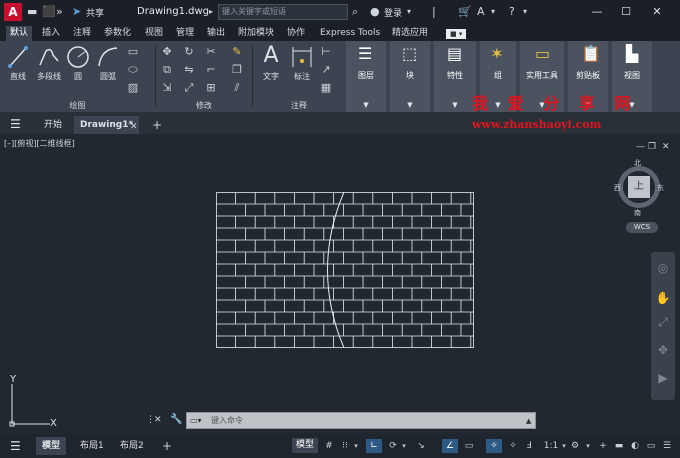 This screenshot has width=680, height=458. Describe the element at coordinates (49, 63) in the screenshot. I see `polyline-button: 多段线` at that location.